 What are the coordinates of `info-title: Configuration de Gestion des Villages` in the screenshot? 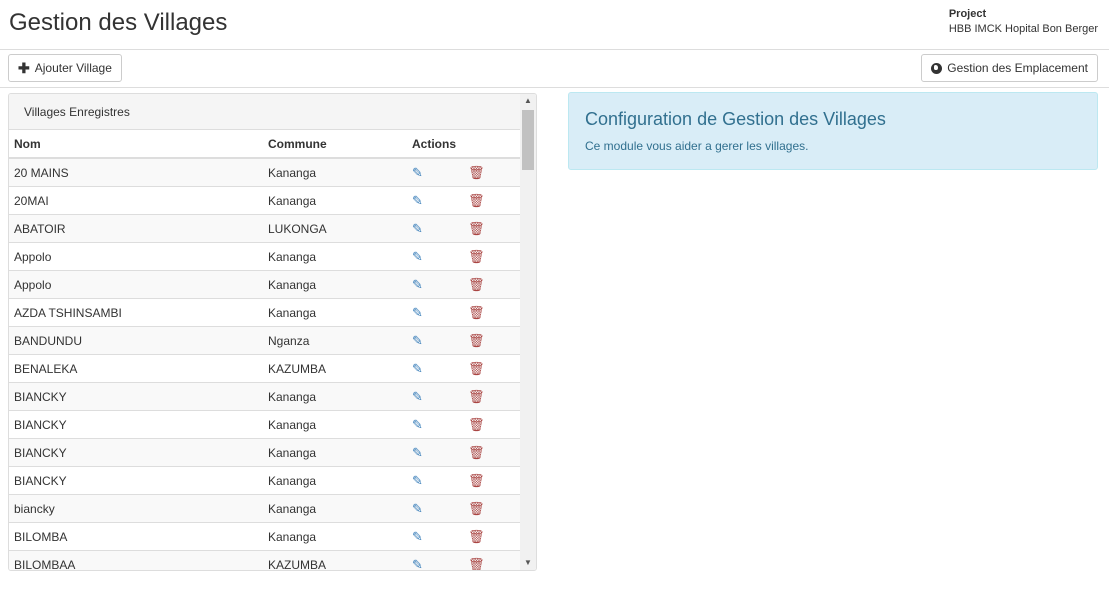 It's located at (735, 119).